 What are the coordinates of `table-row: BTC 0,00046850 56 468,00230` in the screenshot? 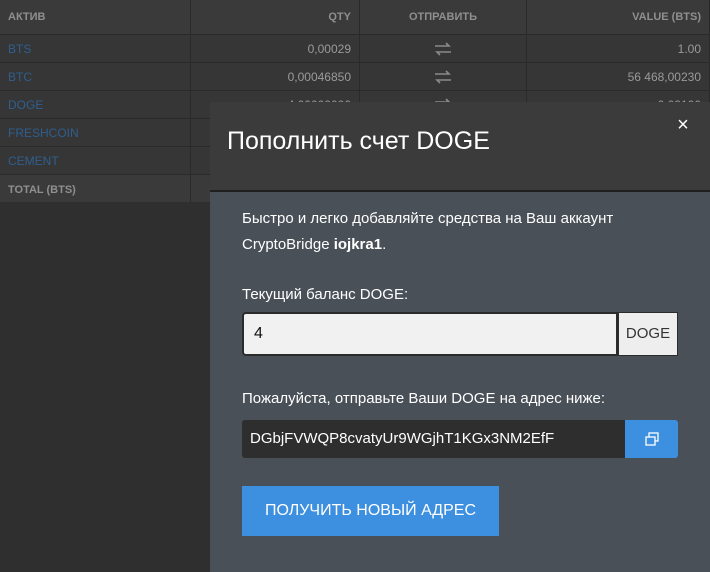 It's located at (355, 76).